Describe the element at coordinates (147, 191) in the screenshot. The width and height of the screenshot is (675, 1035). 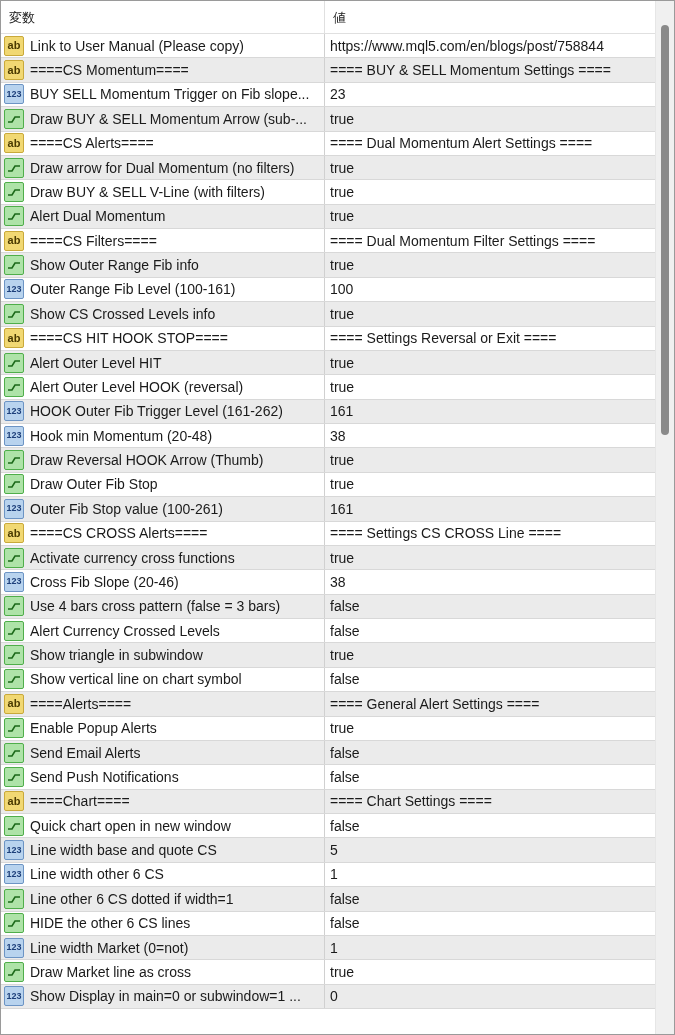
I see `parameter-name: Draw BUY & SELL V-Line (with filters)` at that location.